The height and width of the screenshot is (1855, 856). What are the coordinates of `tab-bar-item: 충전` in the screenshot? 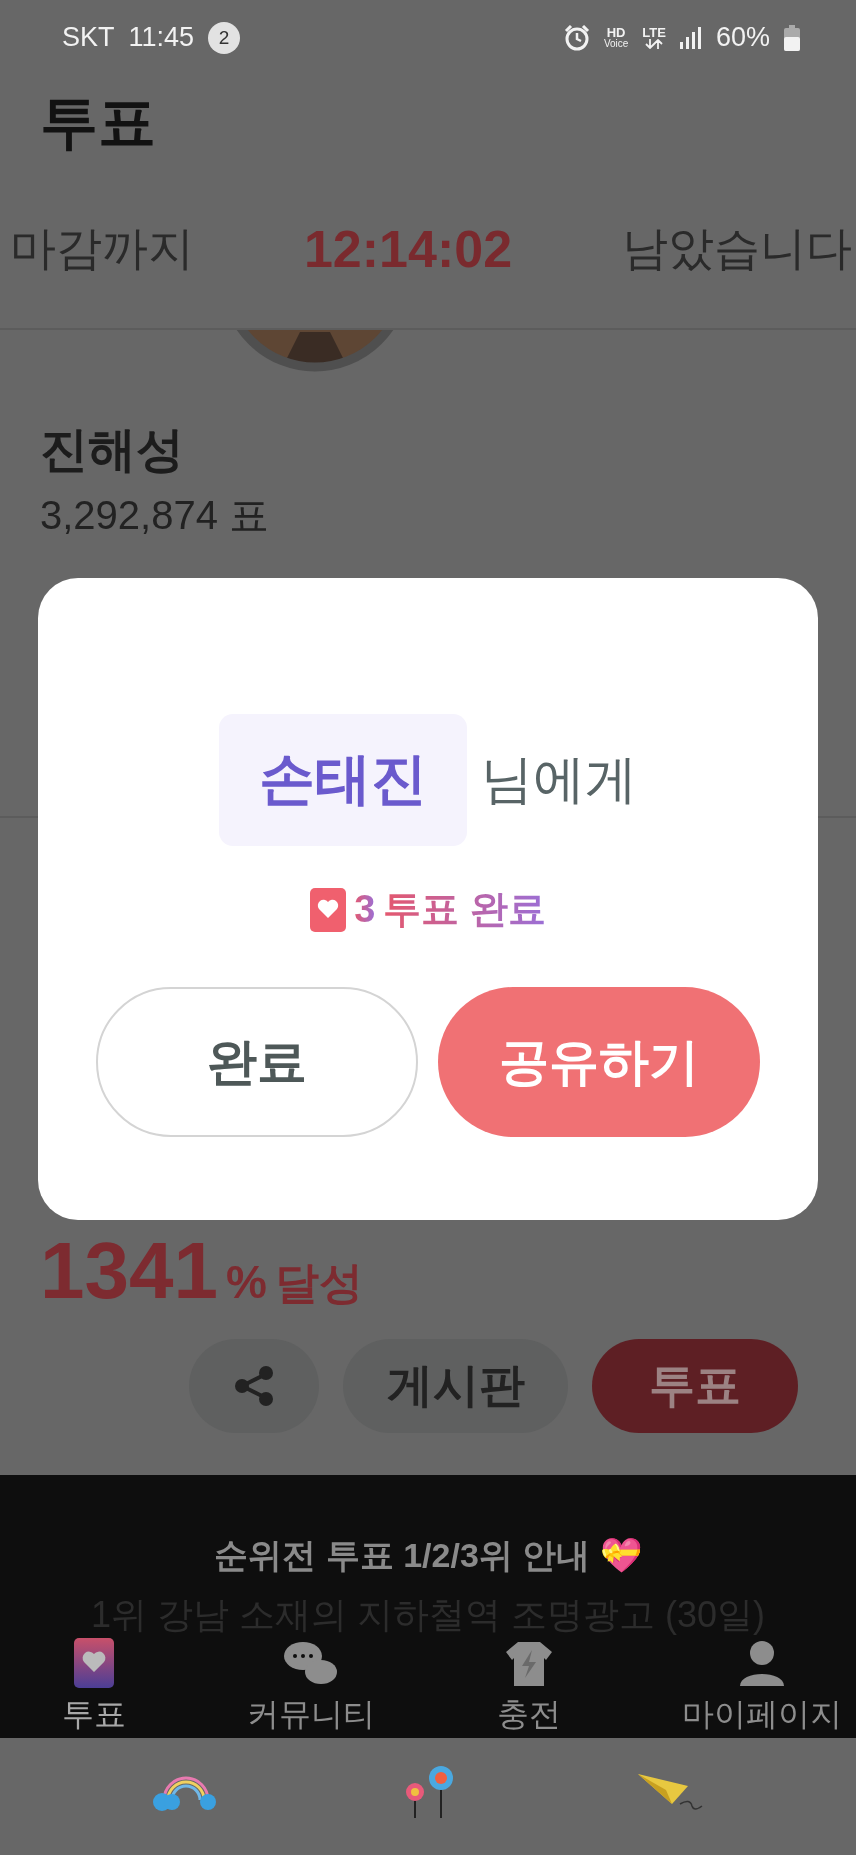 It's located at (528, 1685).